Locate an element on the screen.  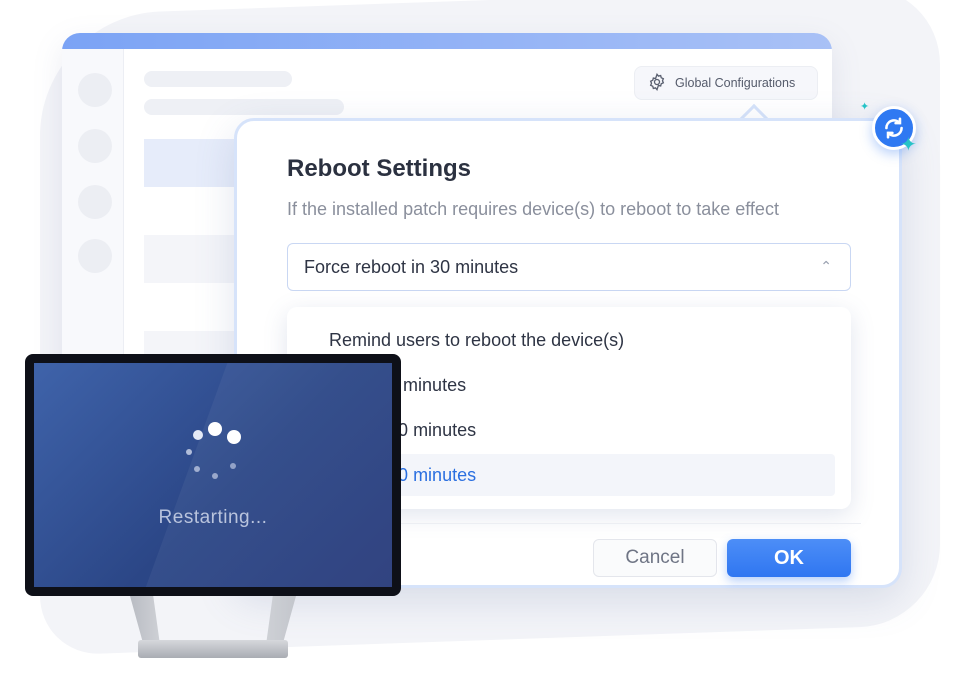
cancel-button: Cancel is located at coordinates (655, 558).